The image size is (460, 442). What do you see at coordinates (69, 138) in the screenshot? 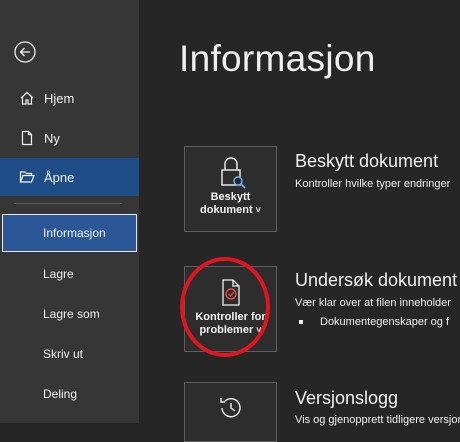
I see `sidebar-item-new: Ny` at bounding box center [69, 138].